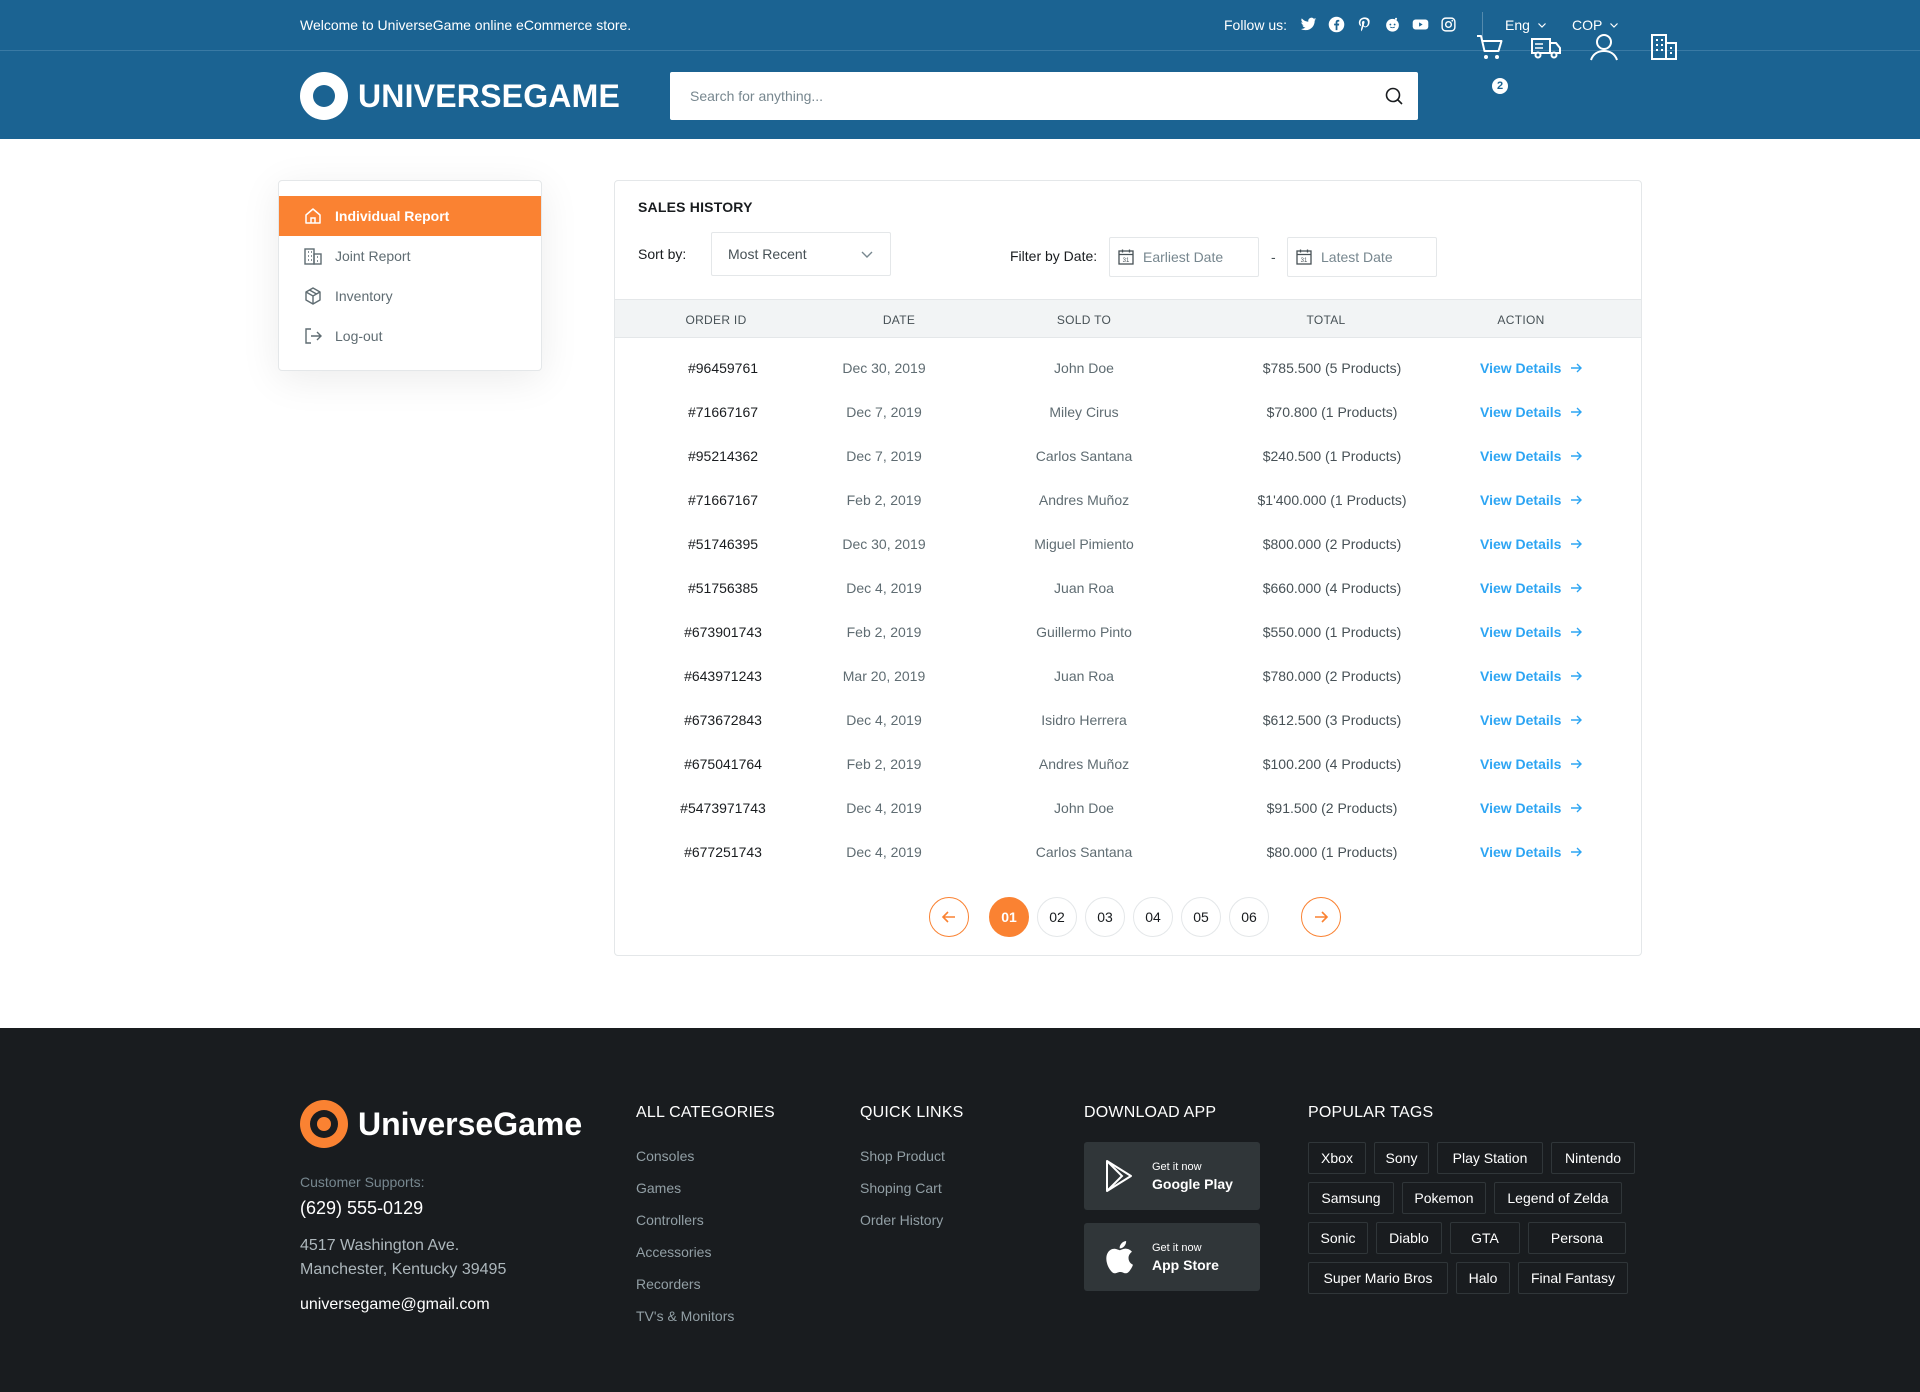 This screenshot has height=1392, width=1920. Describe the element at coordinates (1321, 917) in the screenshot. I see `next-page-button` at that location.